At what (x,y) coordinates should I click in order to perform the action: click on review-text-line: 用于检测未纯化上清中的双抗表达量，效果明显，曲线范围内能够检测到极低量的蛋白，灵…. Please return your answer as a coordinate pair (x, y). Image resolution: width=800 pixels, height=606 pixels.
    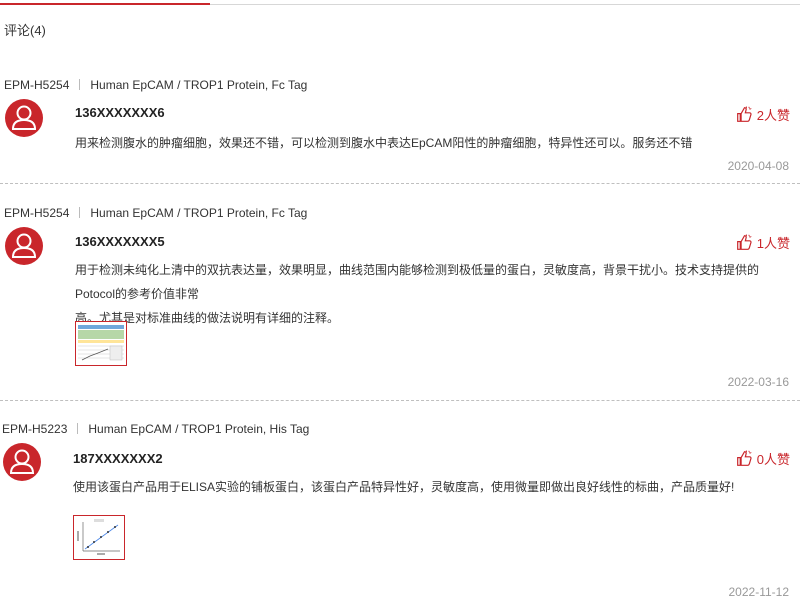
    Looking at the image, I should click on (417, 282).